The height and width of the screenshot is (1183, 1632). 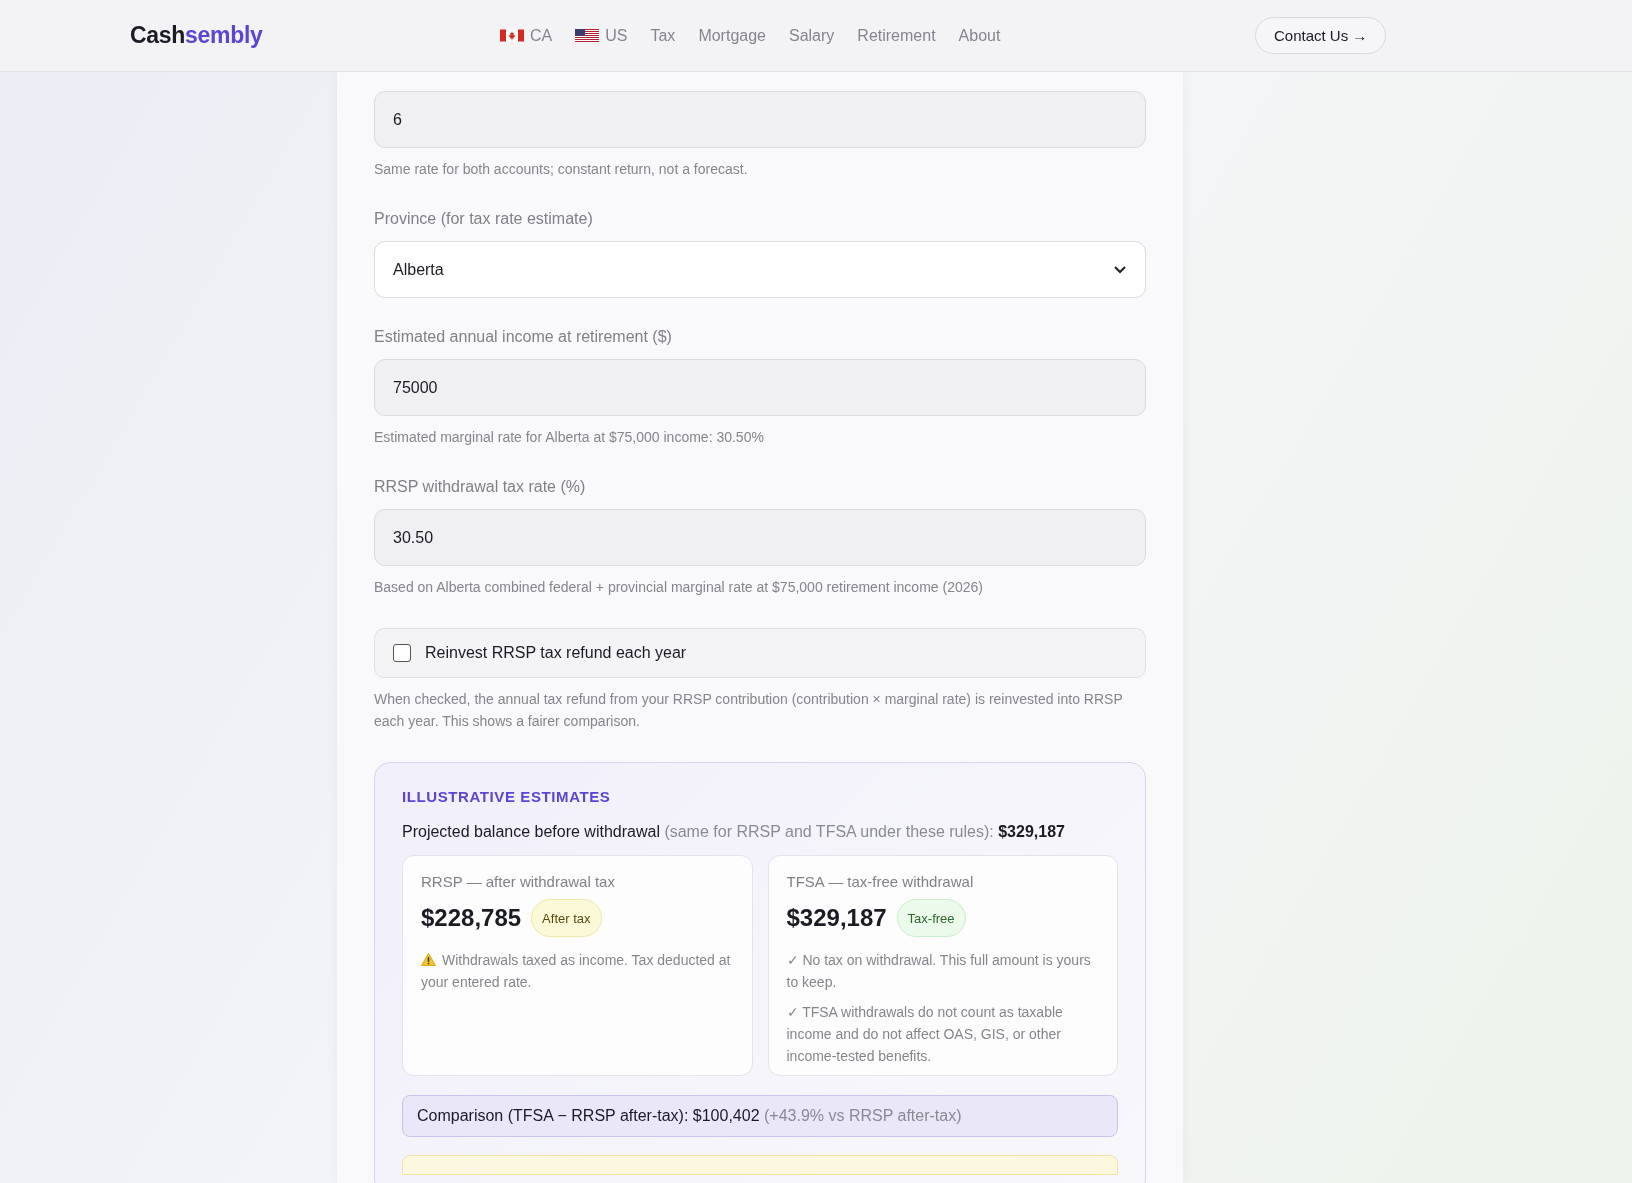 I want to click on comparison-bar: Comparison (TFSA − RRSP after-tax): $100,402 (+43.9% vs RRSP after-tax), so click(x=760, y=1116).